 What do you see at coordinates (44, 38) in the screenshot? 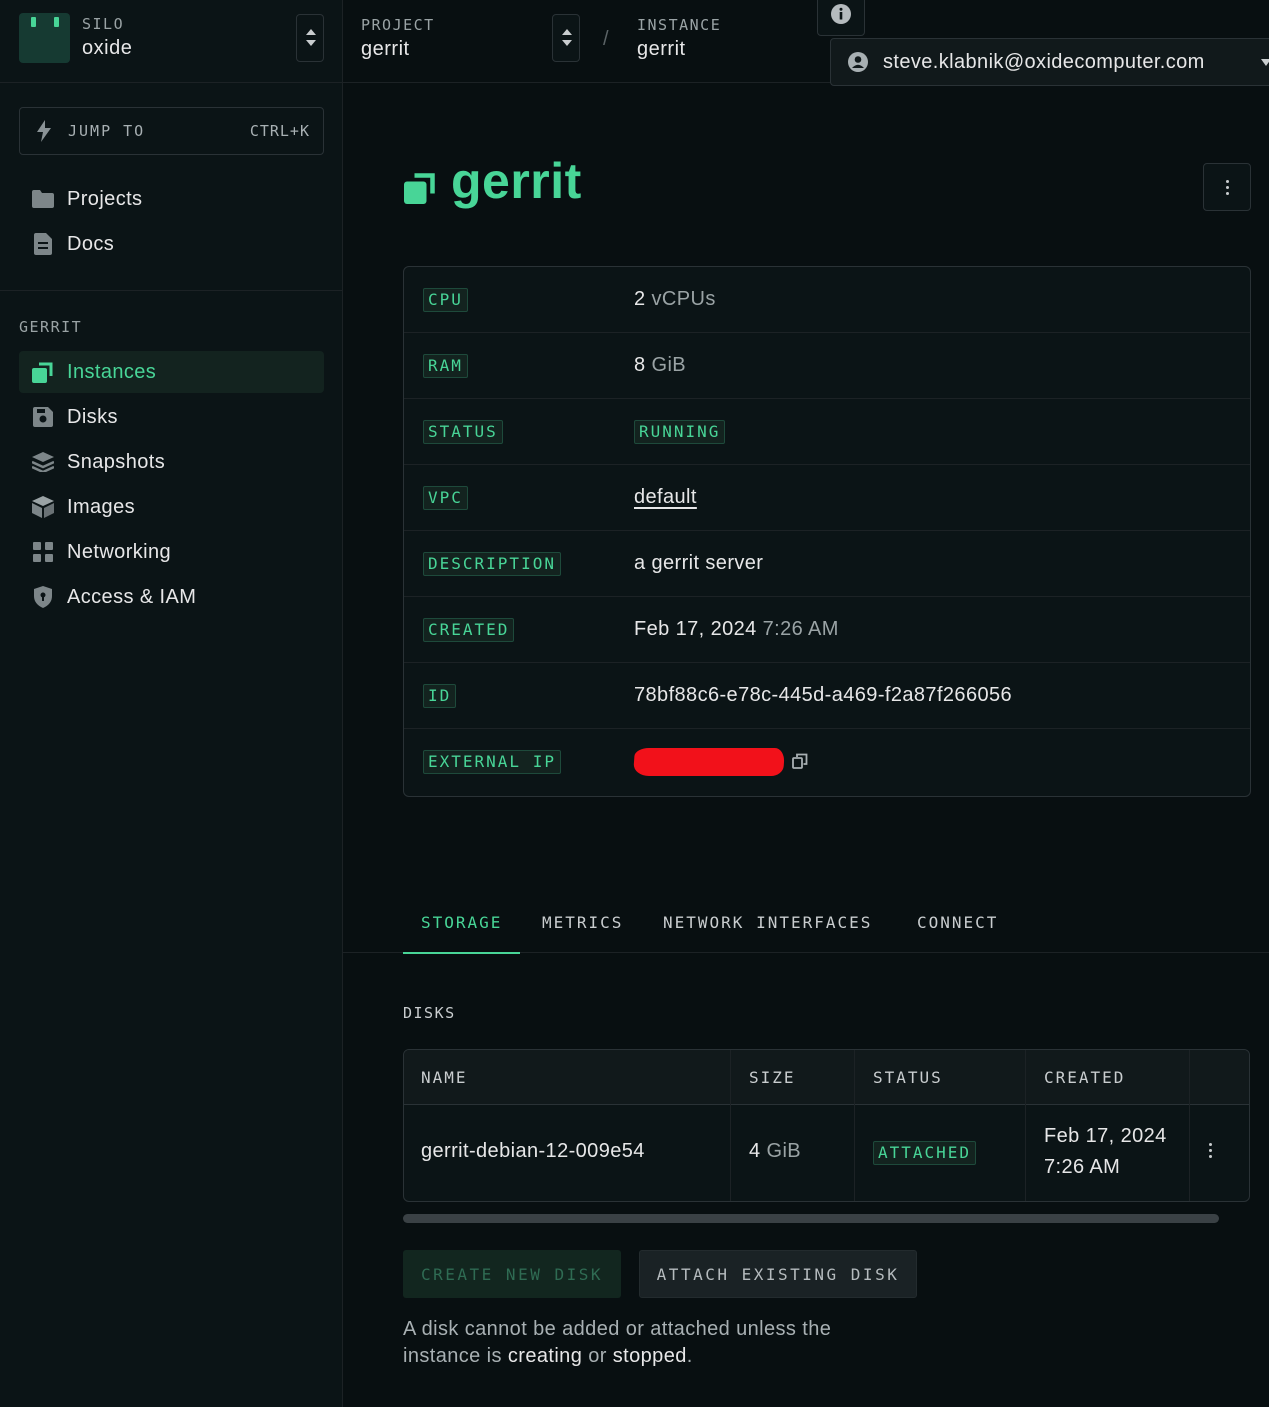
I see `silo-logo` at bounding box center [44, 38].